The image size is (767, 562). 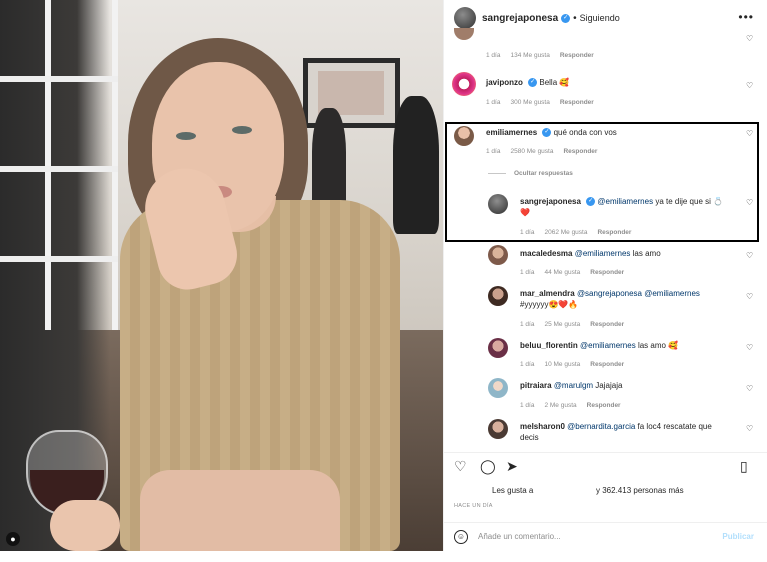 I want to click on comment-meta: 1 día 300 Me gusta Responder, so click(x=540, y=102).